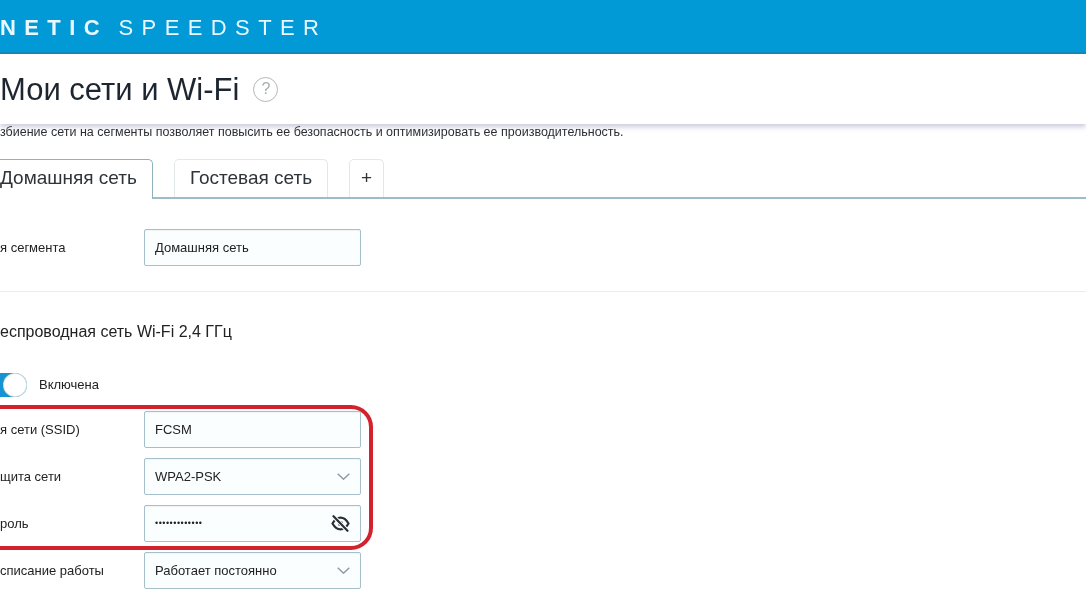  I want to click on text-field: FCSM, so click(252, 429).